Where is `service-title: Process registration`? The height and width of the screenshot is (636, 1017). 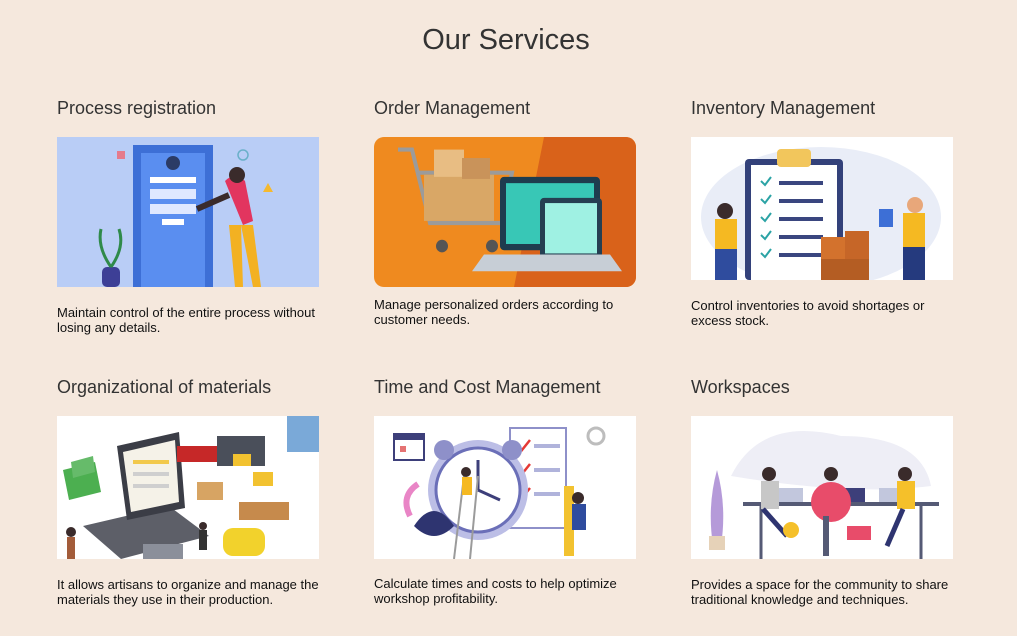
service-title: Process registration is located at coordinates (137, 108).